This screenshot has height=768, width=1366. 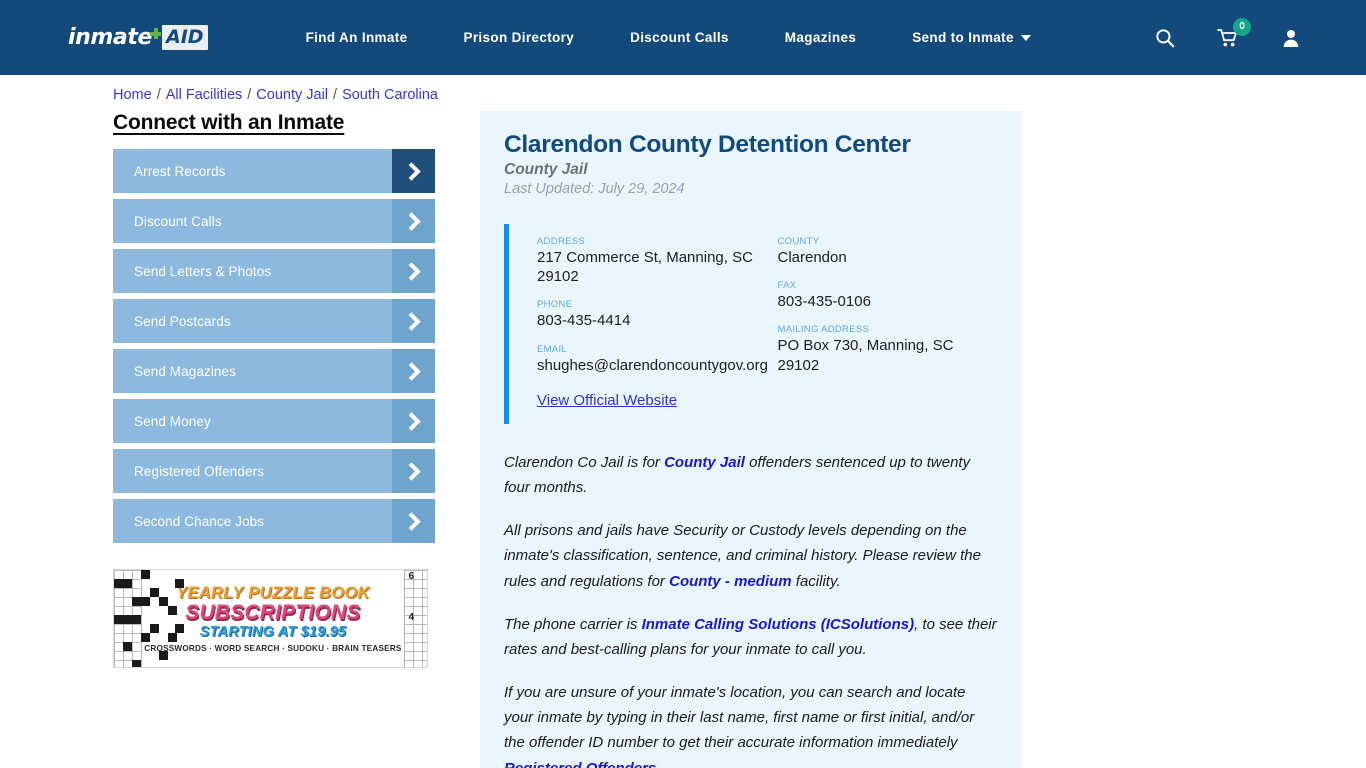 I want to click on sidebar-item-send-magazines: Send Magazines, so click(x=274, y=371).